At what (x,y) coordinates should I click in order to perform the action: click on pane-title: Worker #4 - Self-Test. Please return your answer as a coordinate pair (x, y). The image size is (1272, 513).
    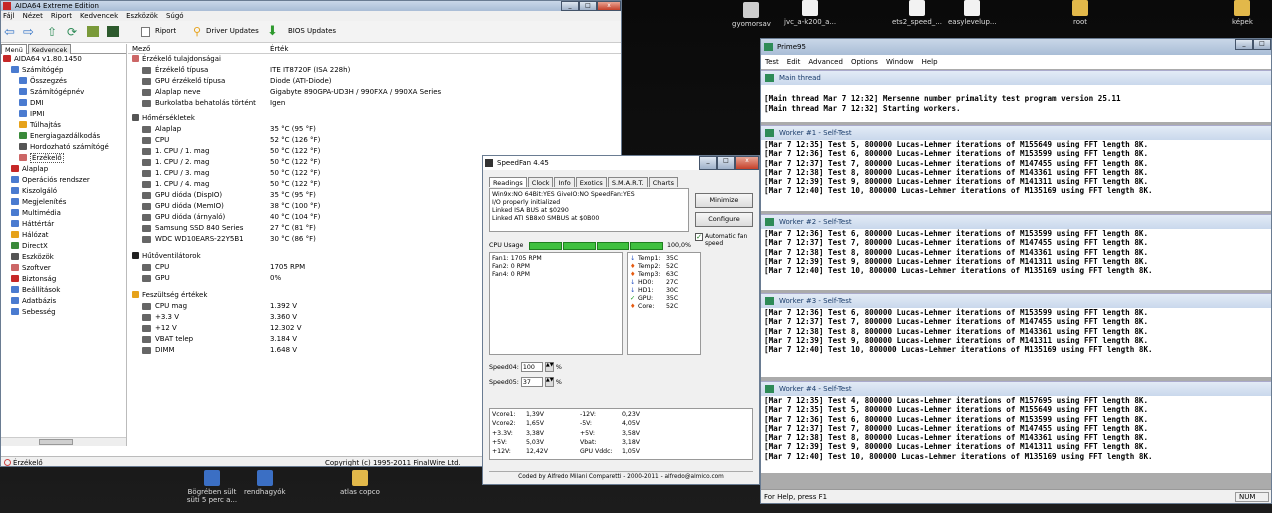
    Looking at the image, I should click on (1016, 389).